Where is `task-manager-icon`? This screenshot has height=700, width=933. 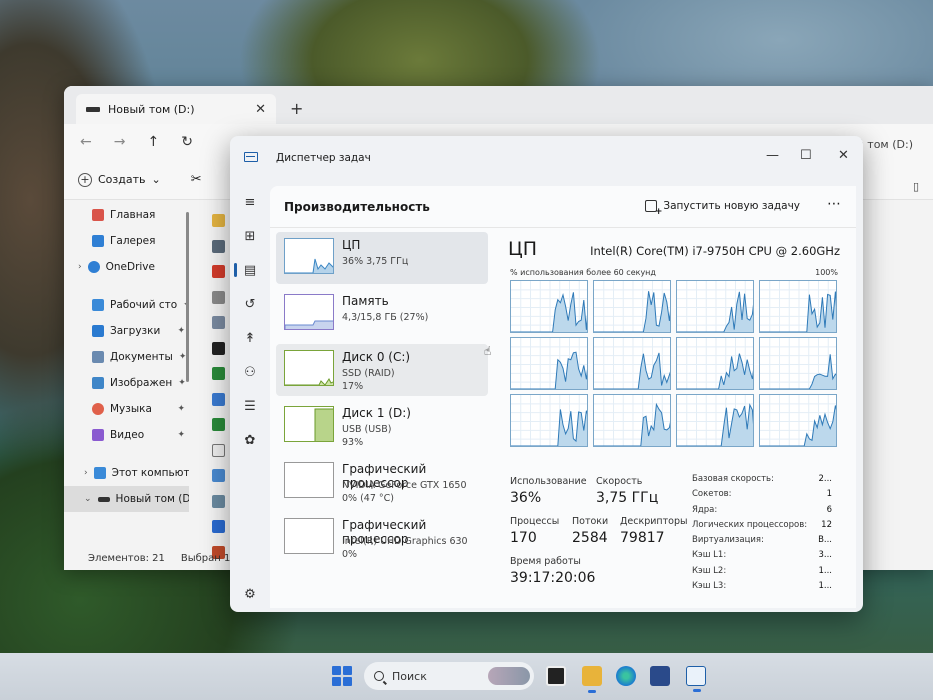 task-manager-icon is located at coordinates (251, 157).